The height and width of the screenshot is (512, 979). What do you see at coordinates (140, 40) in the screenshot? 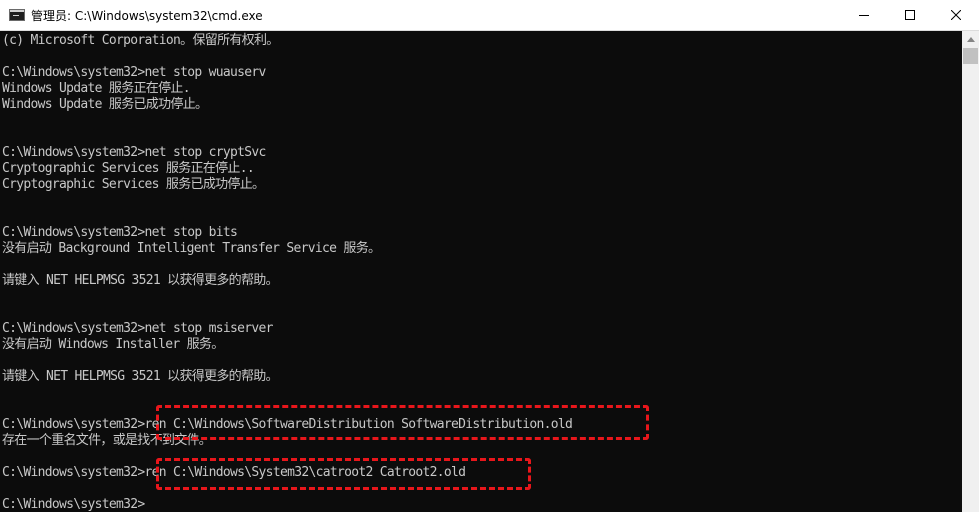
I see `console-line: (c) Microsoft Corporation。保留所有权利。` at bounding box center [140, 40].